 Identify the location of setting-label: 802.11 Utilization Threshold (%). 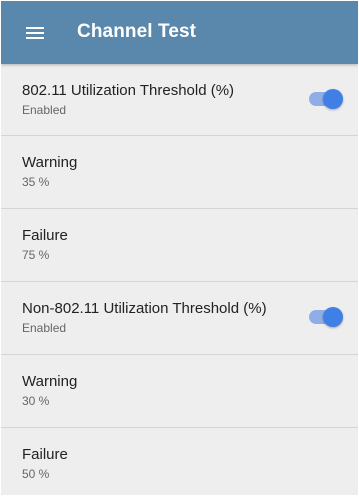
(128, 90).